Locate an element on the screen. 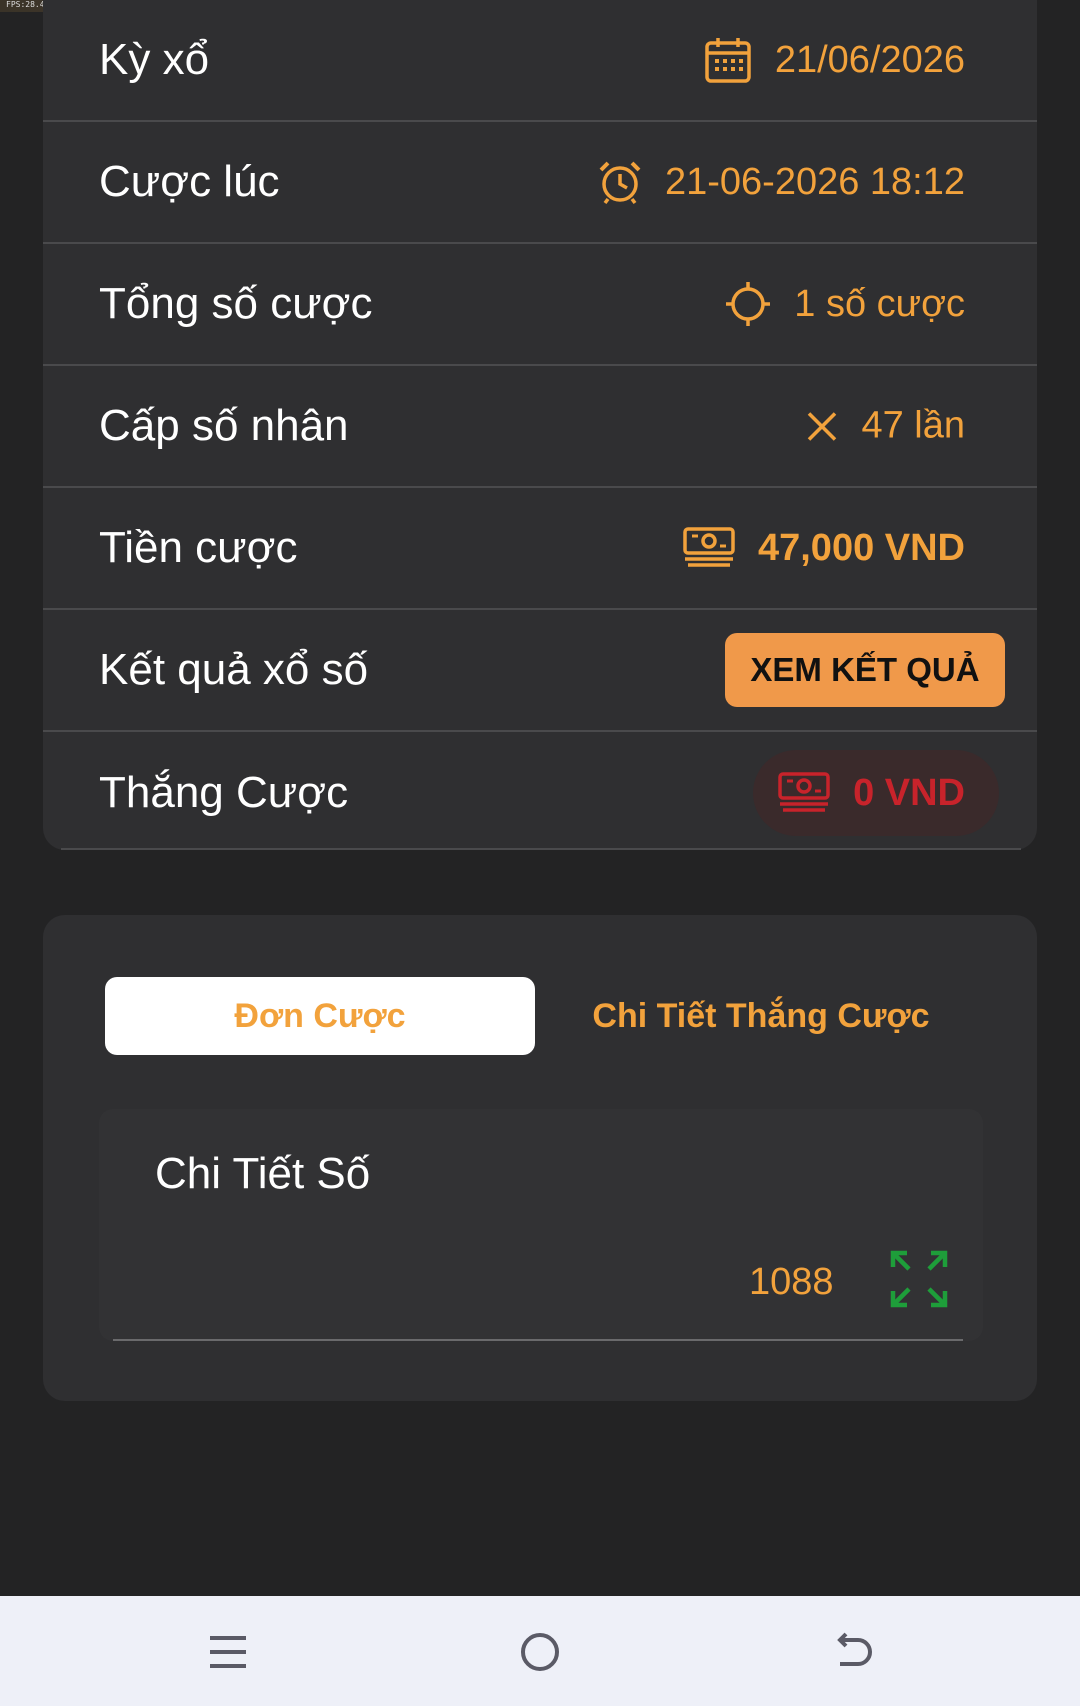  number-detail-card: Chi Tiết Số 1088 is located at coordinates (541, 1225).